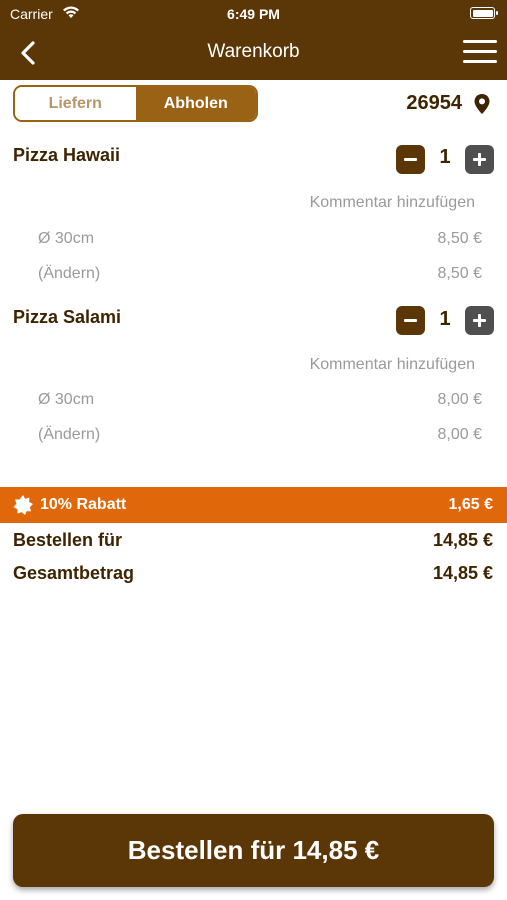 The height and width of the screenshot is (900, 507). What do you see at coordinates (253, 51) in the screenshot?
I see `page-title: Warenkorb` at bounding box center [253, 51].